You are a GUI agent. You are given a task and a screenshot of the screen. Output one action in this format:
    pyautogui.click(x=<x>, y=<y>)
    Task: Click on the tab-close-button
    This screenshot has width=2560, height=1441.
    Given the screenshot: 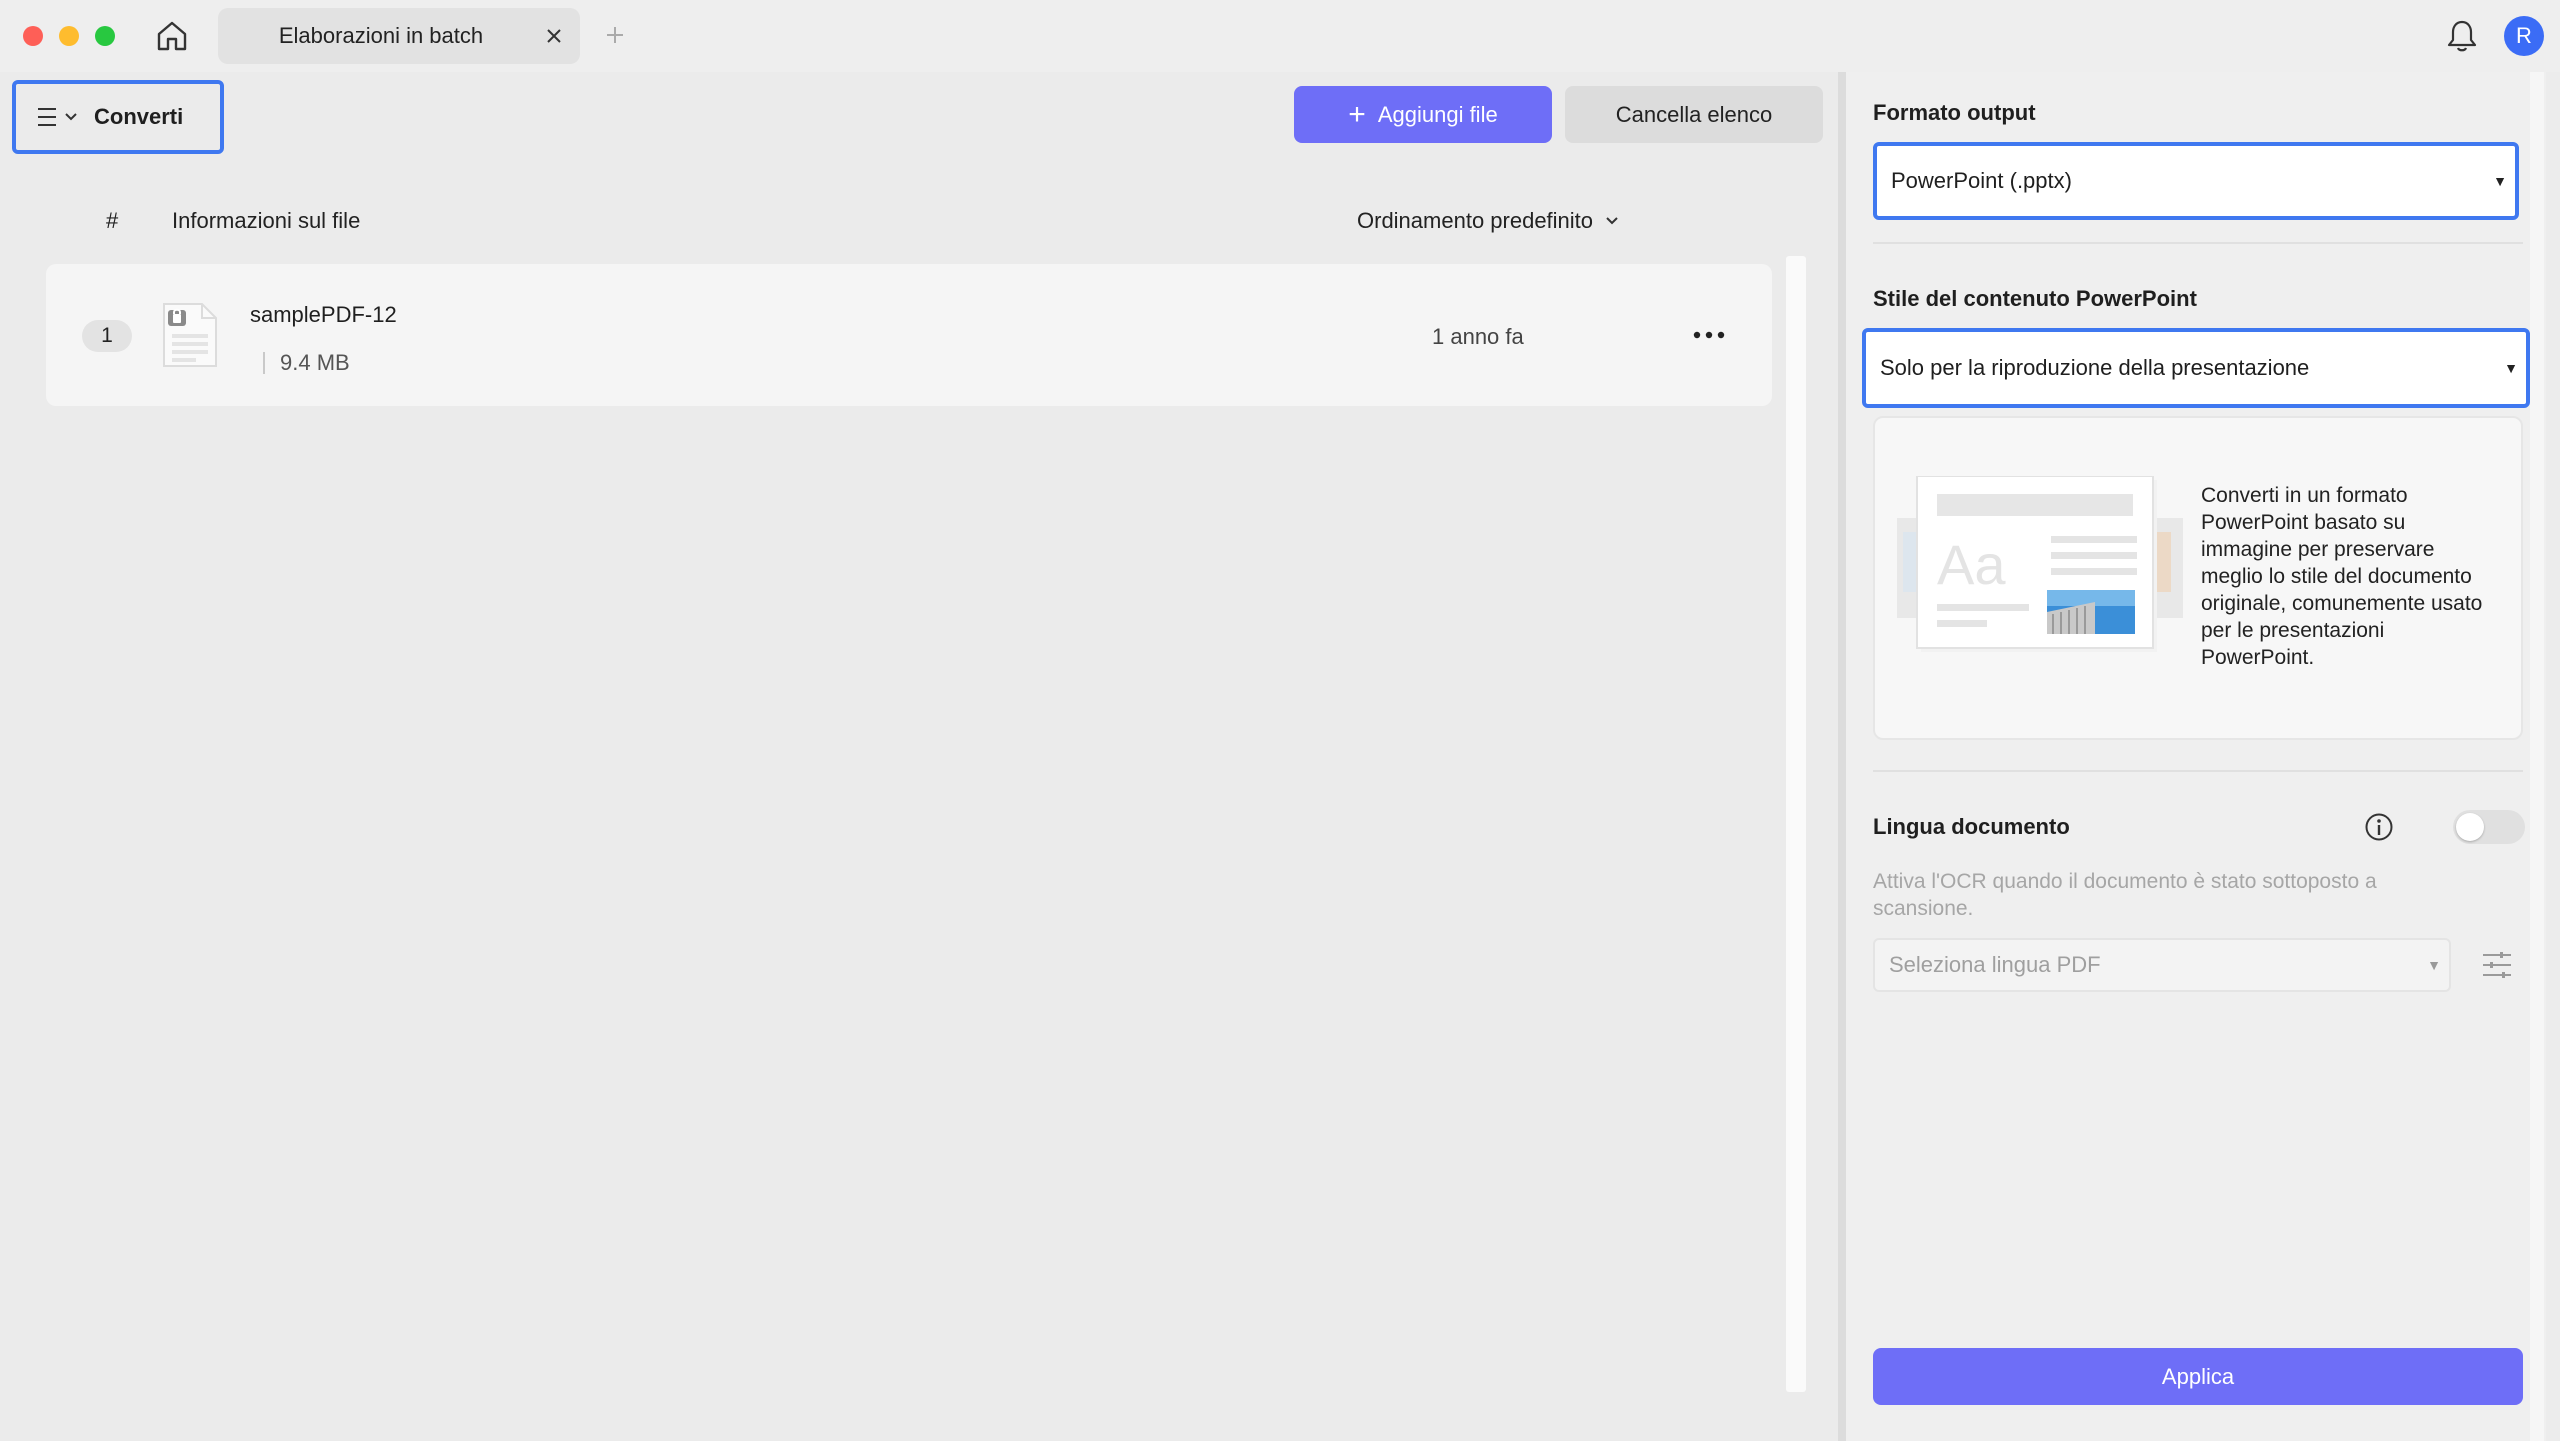 What is the action you would take?
    pyautogui.click(x=554, y=36)
    